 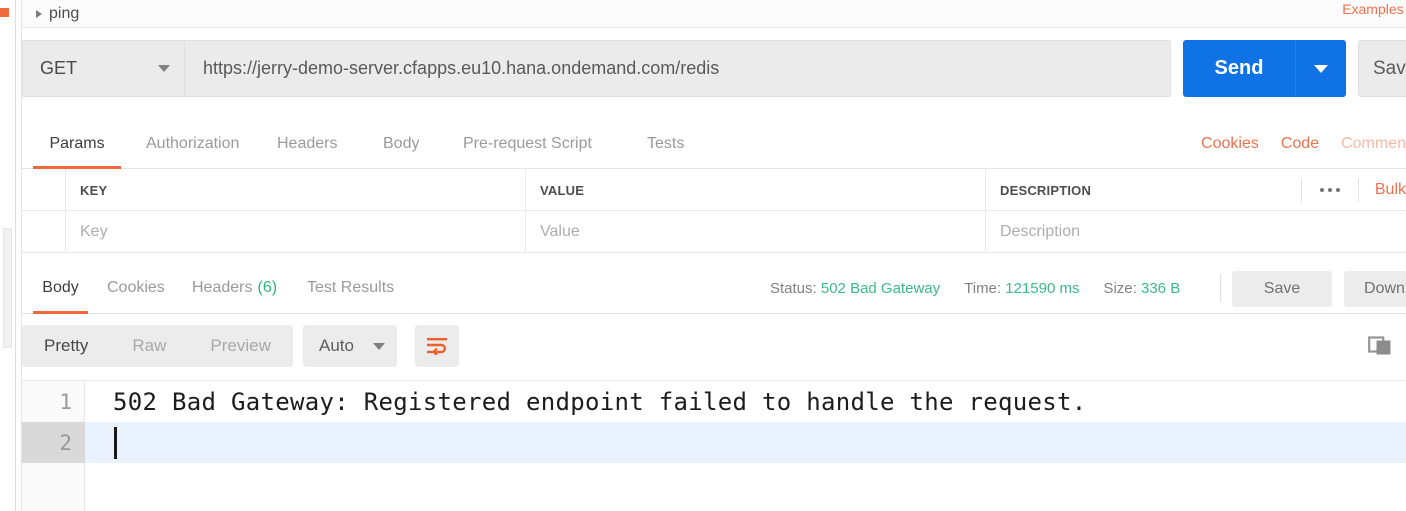 I want to click on status-badge: 502 Bad Gateway, so click(x=880, y=288).